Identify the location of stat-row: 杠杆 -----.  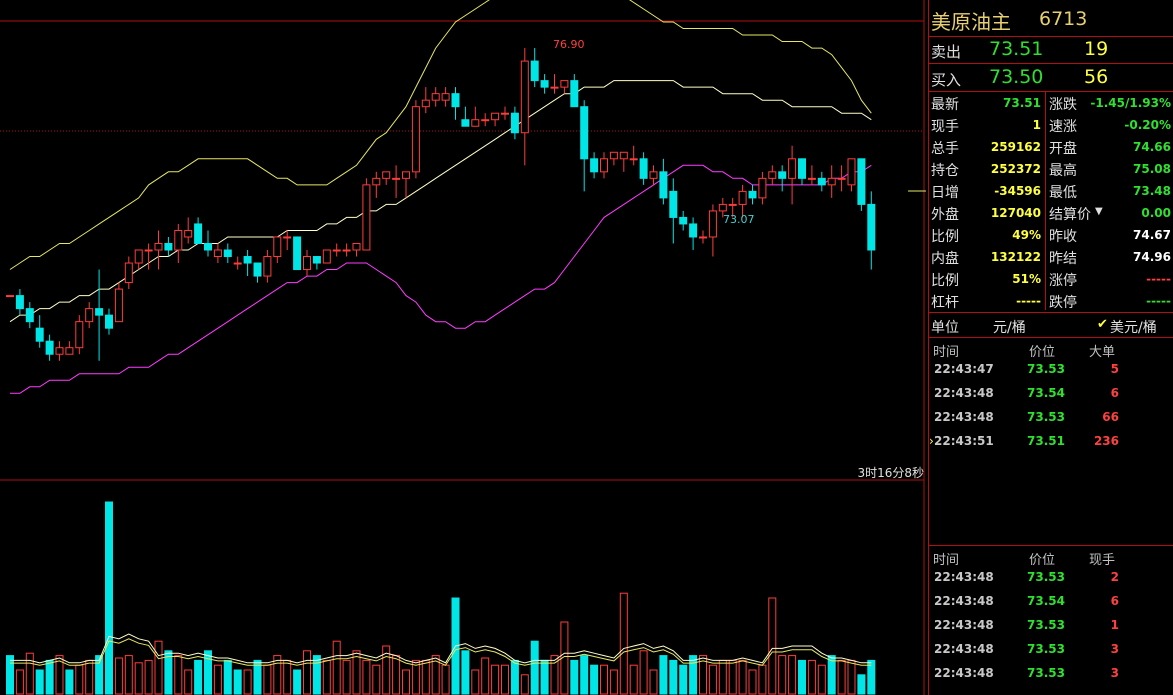
(986, 303).